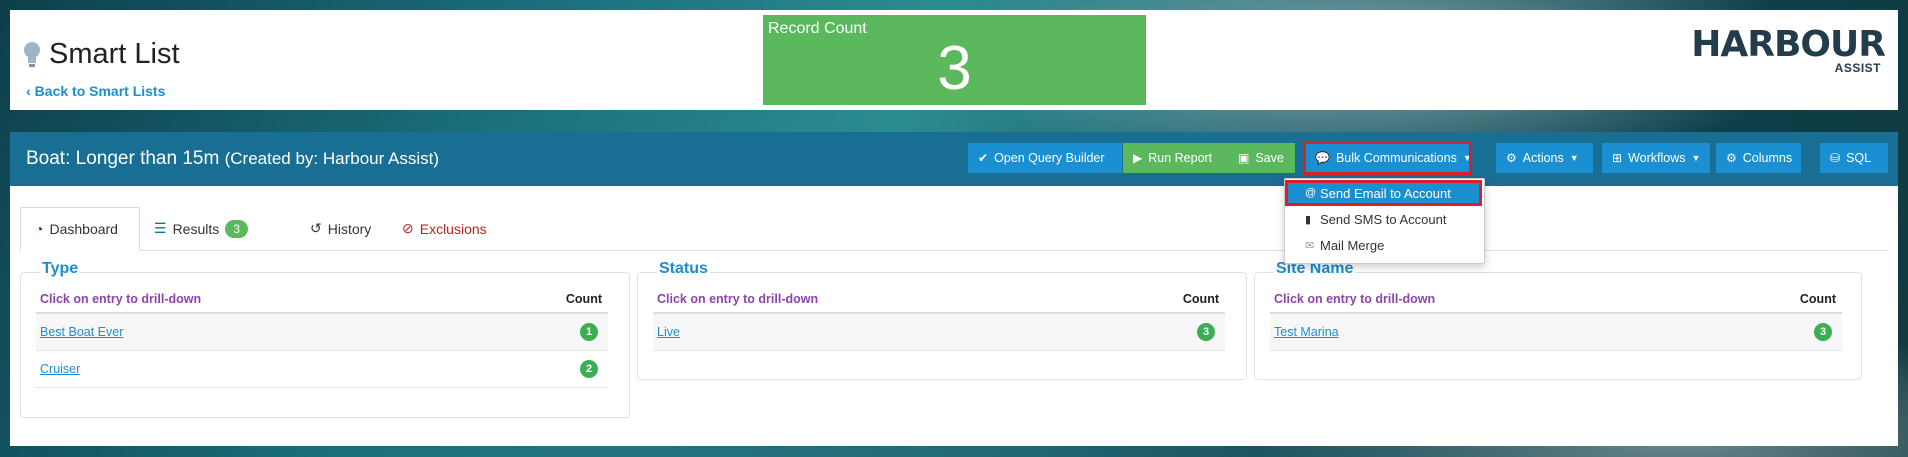 The width and height of the screenshot is (1908, 457). I want to click on save-button: ▣ Save, so click(1261, 158).